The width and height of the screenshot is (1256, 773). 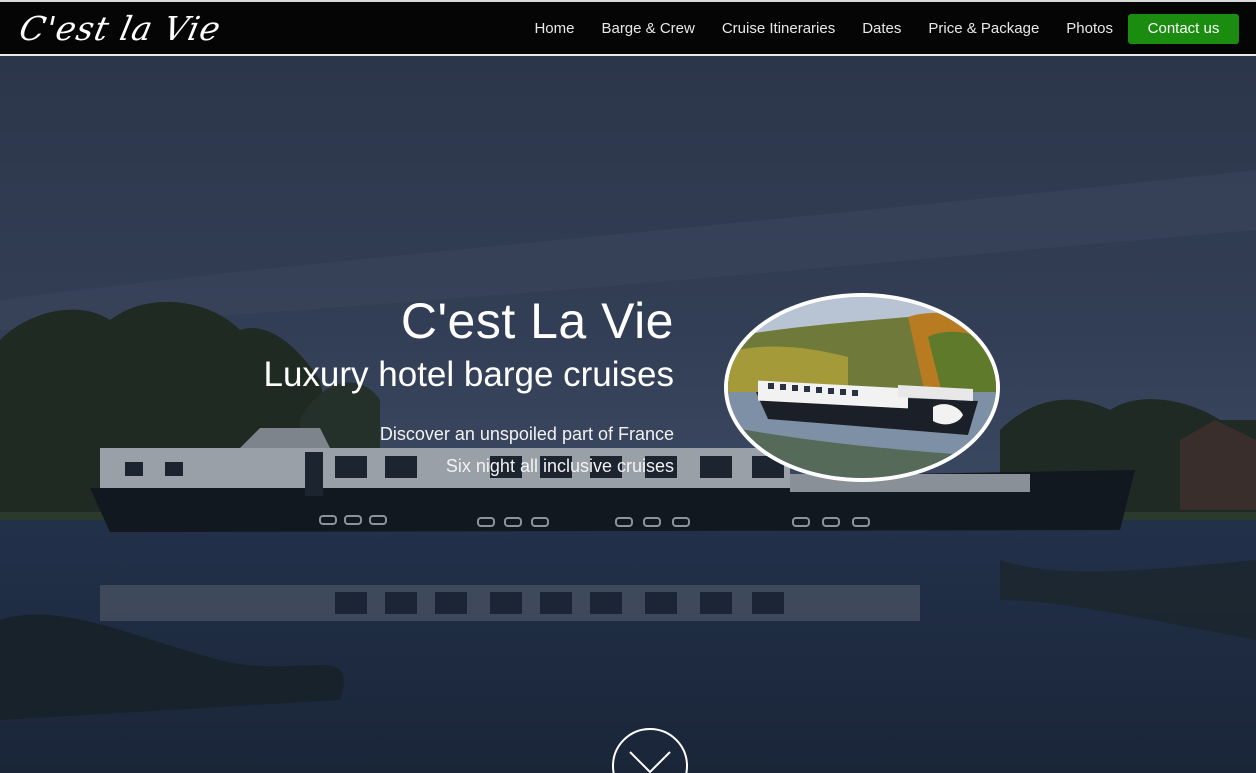 I want to click on nav-item-photos: Photos, so click(x=1089, y=28).